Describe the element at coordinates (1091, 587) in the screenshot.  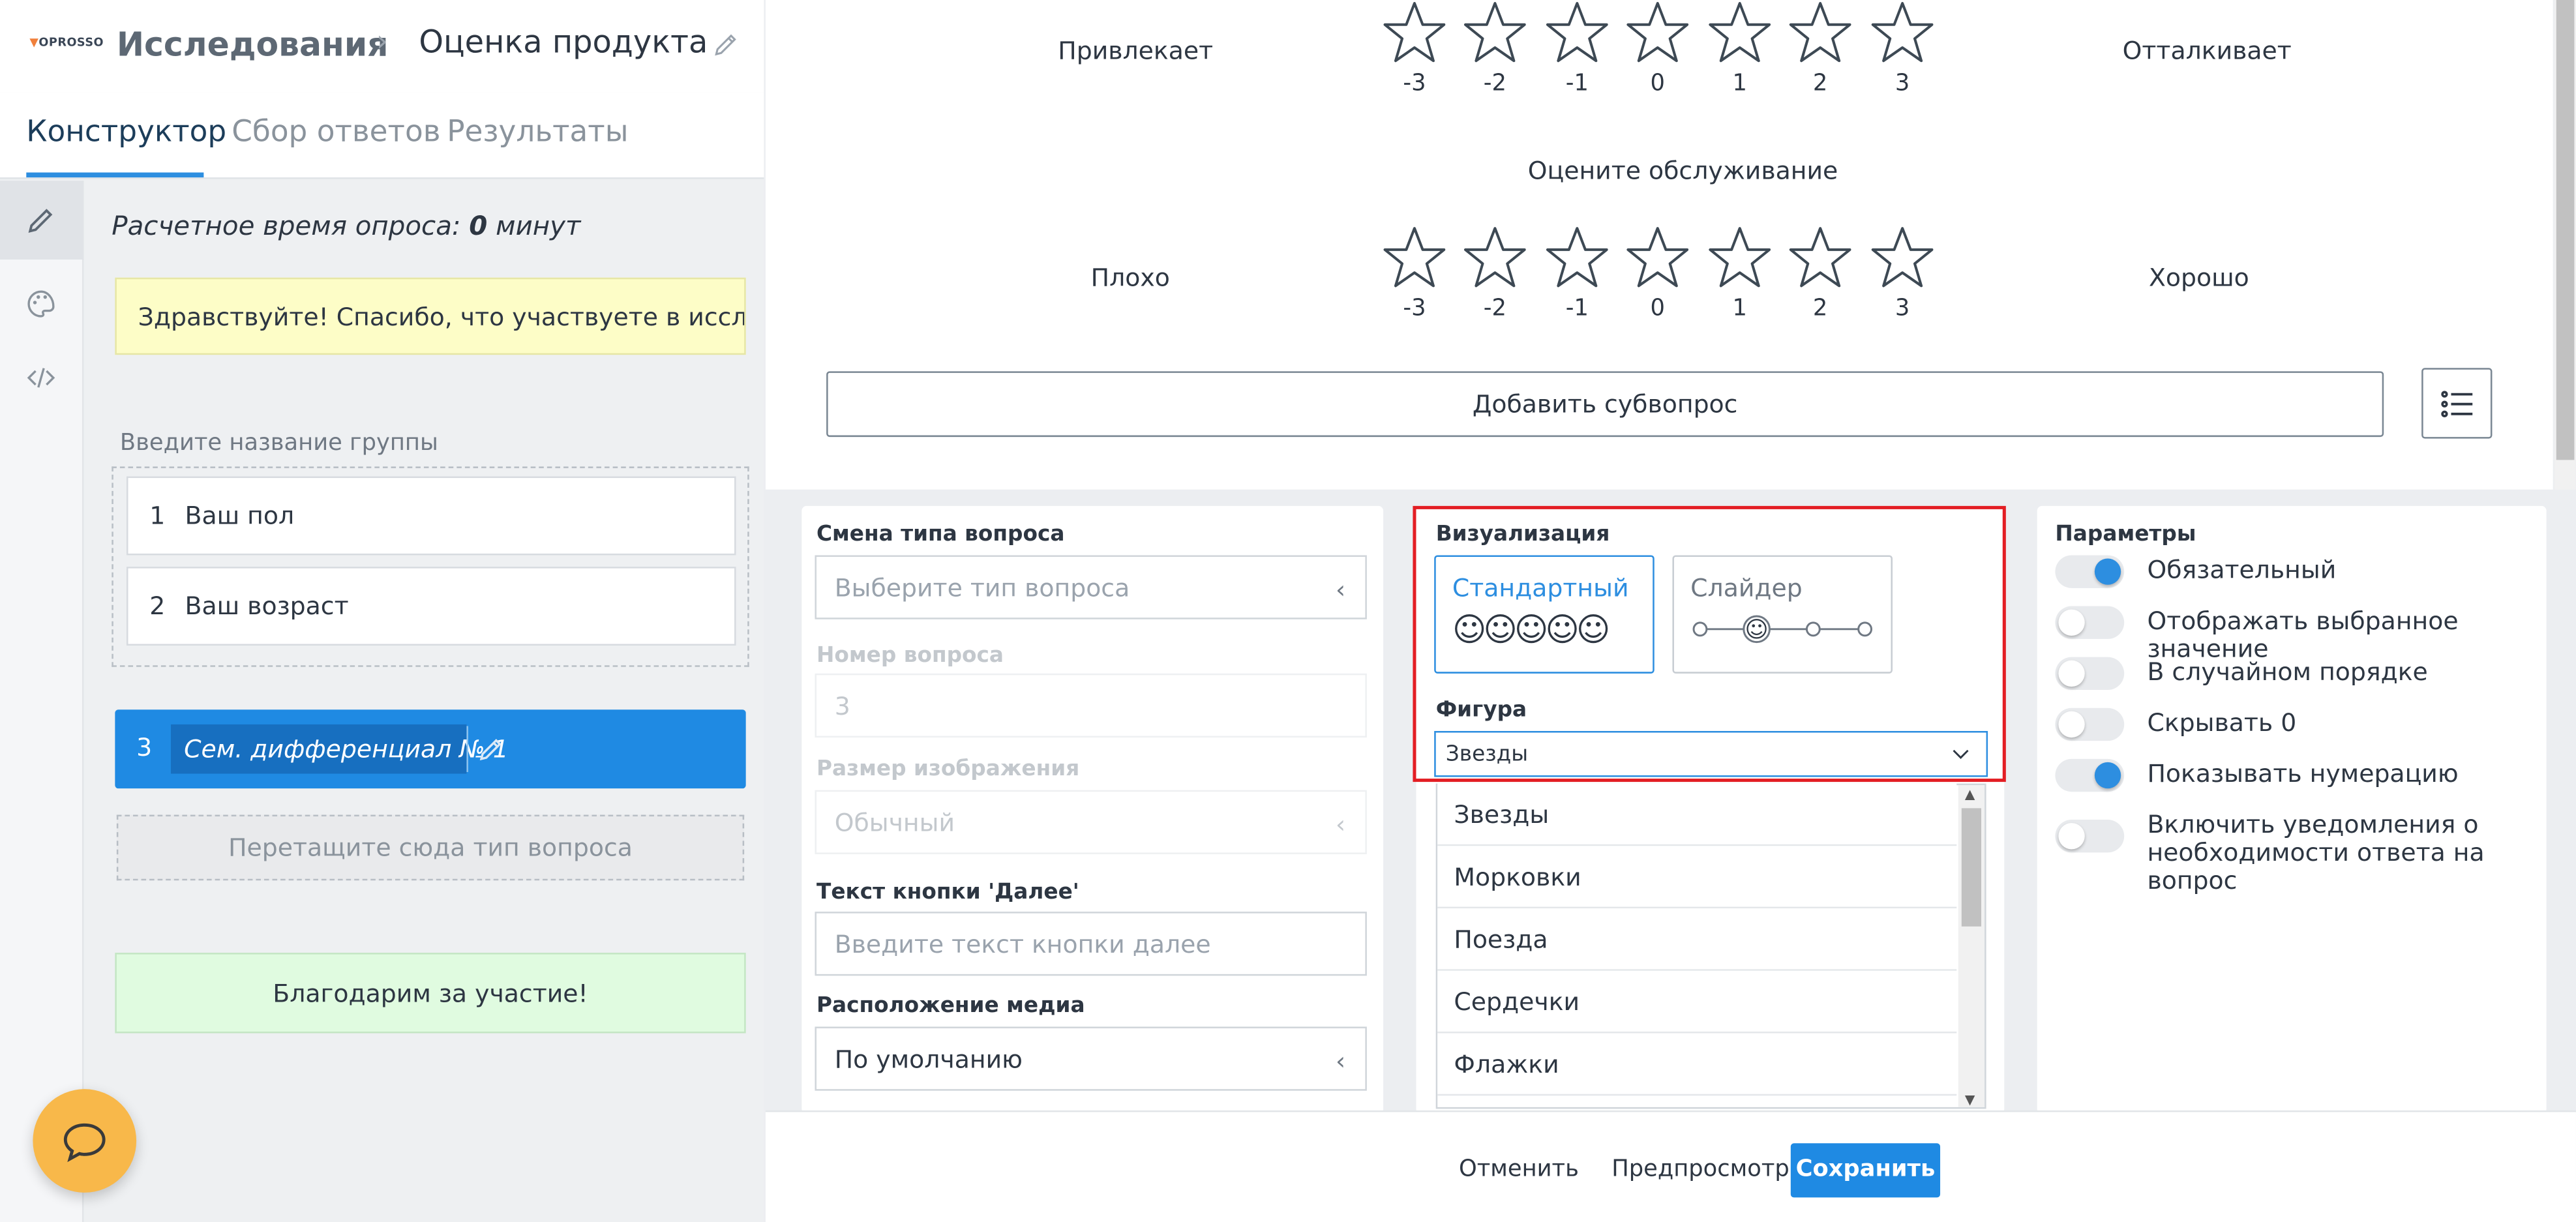
I see `question-type-select: Выберите тип вопроса ‹` at that location.